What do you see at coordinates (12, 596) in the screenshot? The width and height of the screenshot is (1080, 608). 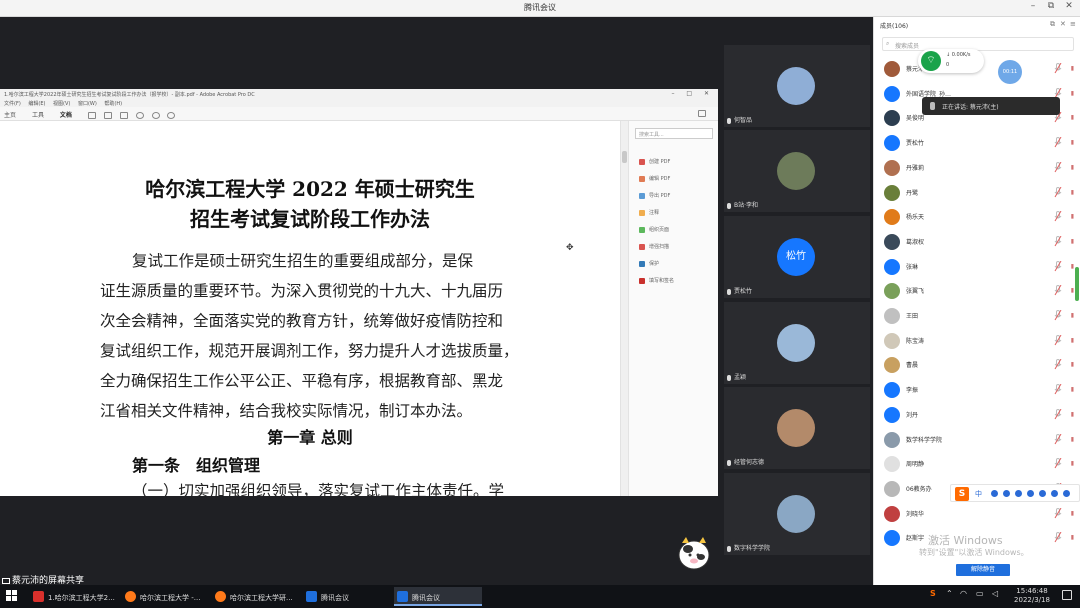 I see `windows-start-icon` at bounding box center [12, 596].